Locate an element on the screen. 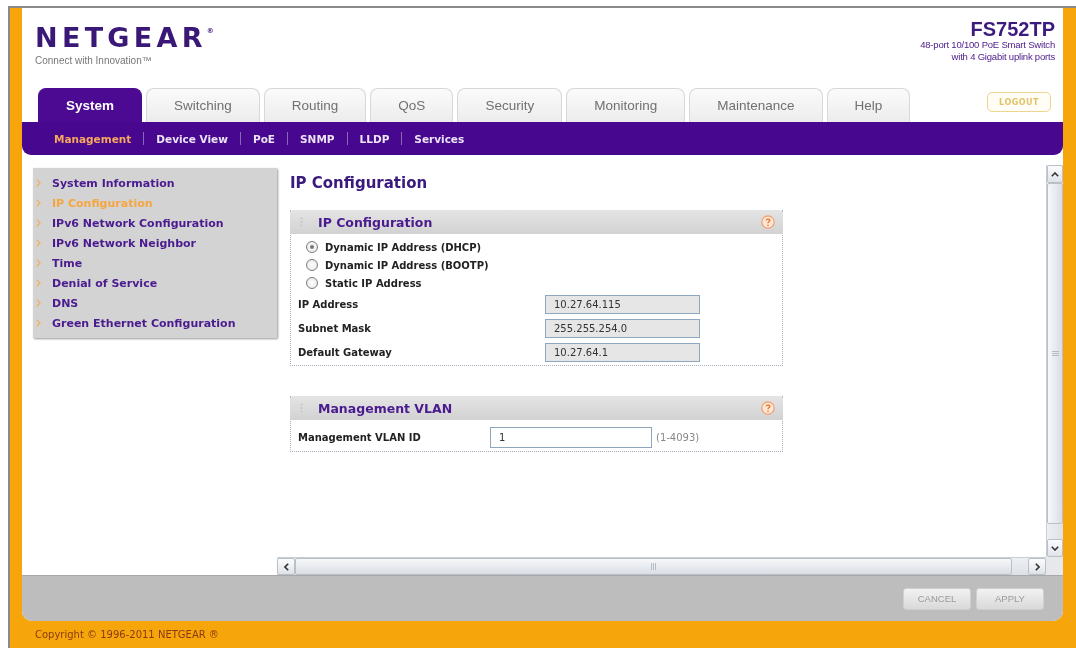 The image size is (1076, 648). sidebar-item: Denial of Service is located at coordinates (155, 283).